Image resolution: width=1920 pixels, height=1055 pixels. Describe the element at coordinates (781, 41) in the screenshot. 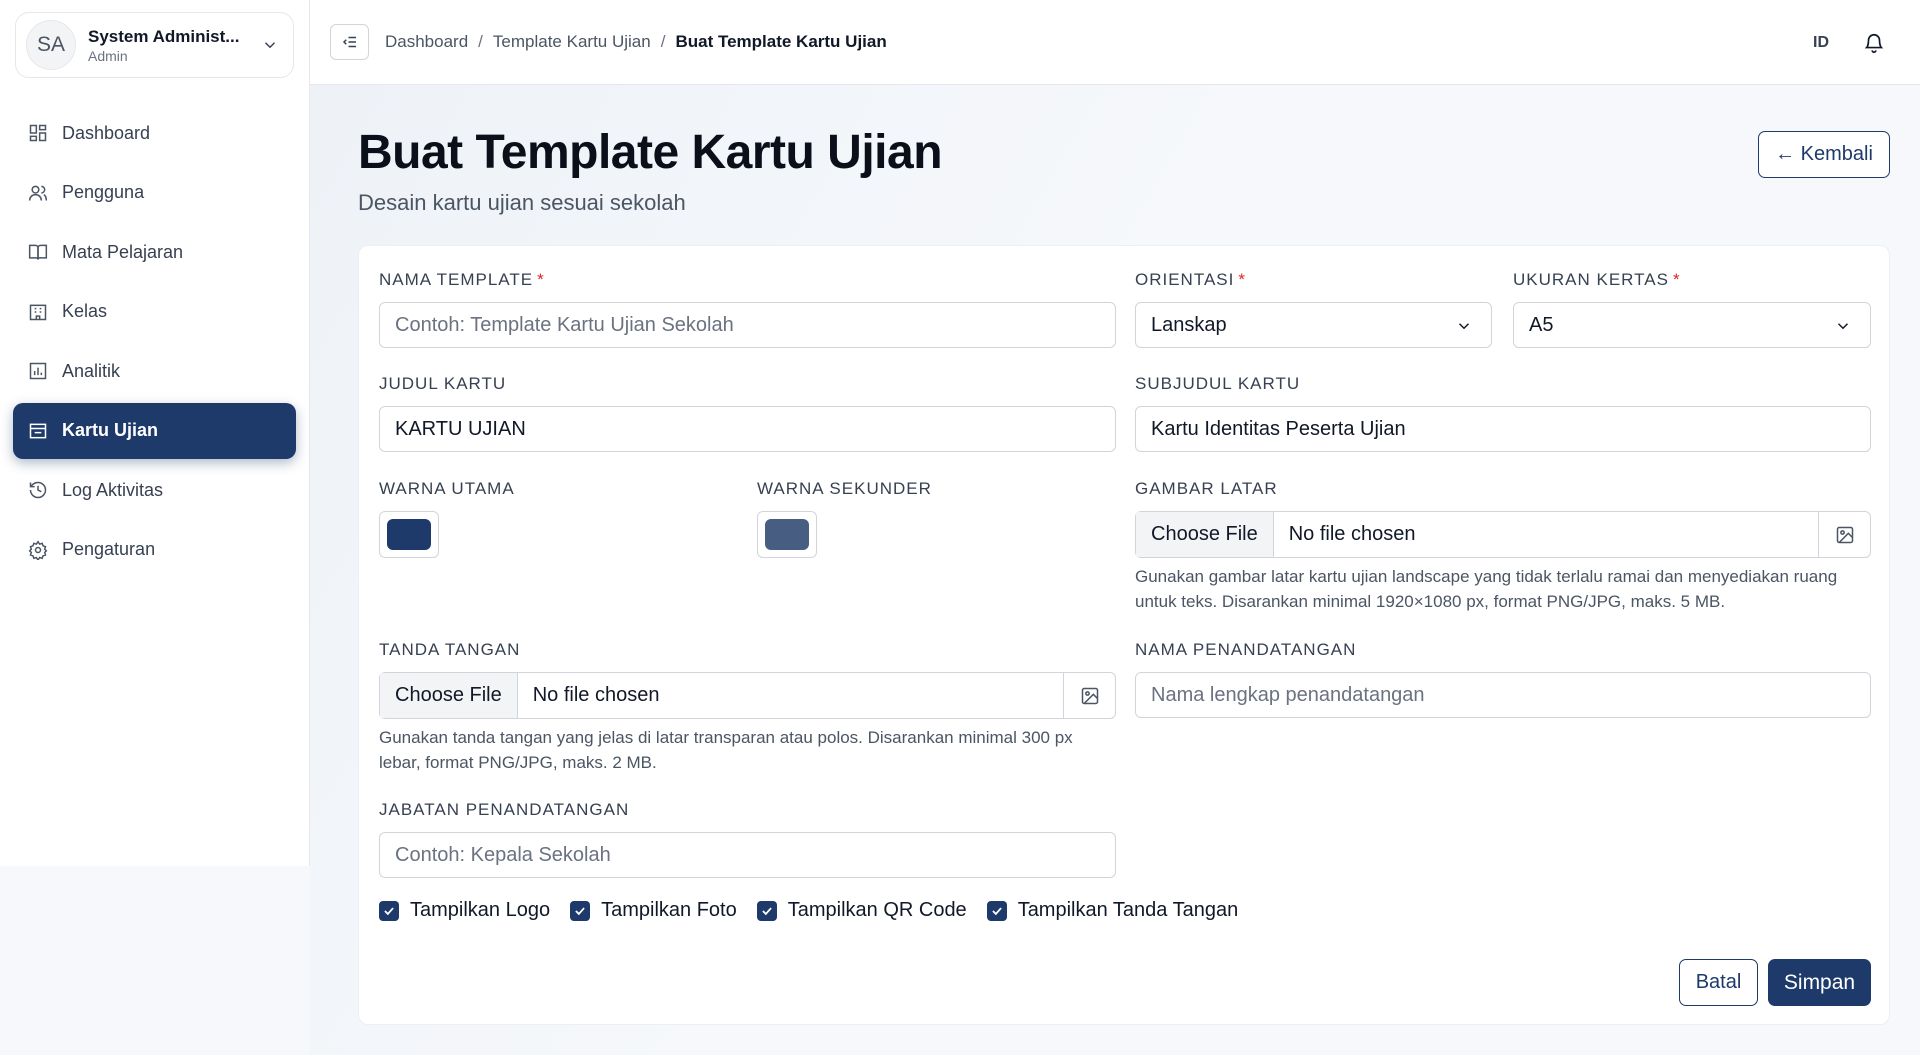

I see `breadcrumb-current: Buat Template Kartu Ujian` at that location.